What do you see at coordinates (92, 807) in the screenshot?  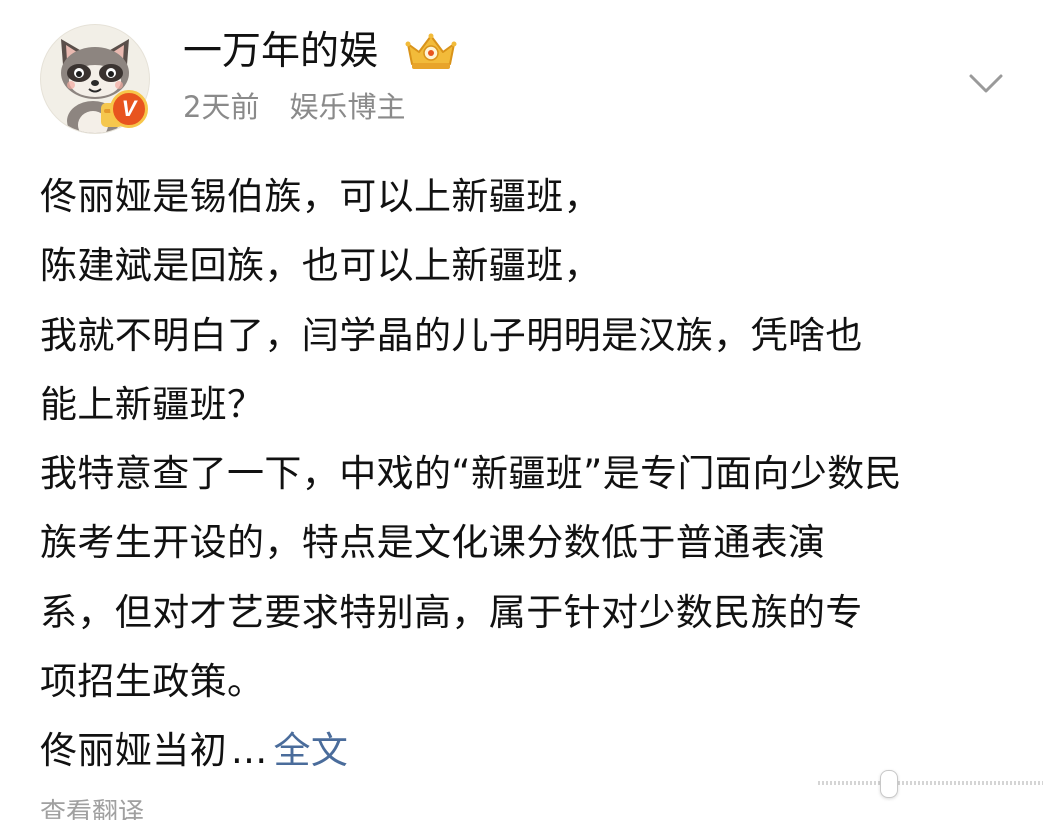 I see `translate-link: 查看翻译` at bounding box center [92, 807].